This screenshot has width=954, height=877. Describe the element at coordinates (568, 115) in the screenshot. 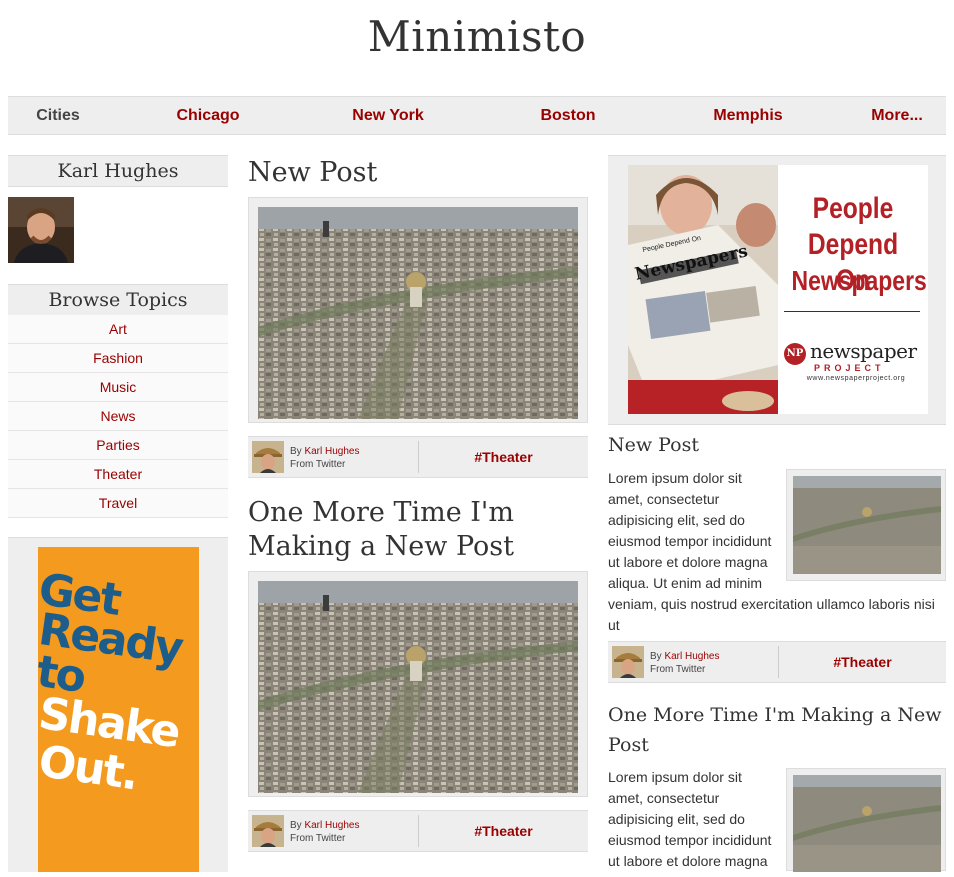

I see `nav-item-boston: Boston` at that location.